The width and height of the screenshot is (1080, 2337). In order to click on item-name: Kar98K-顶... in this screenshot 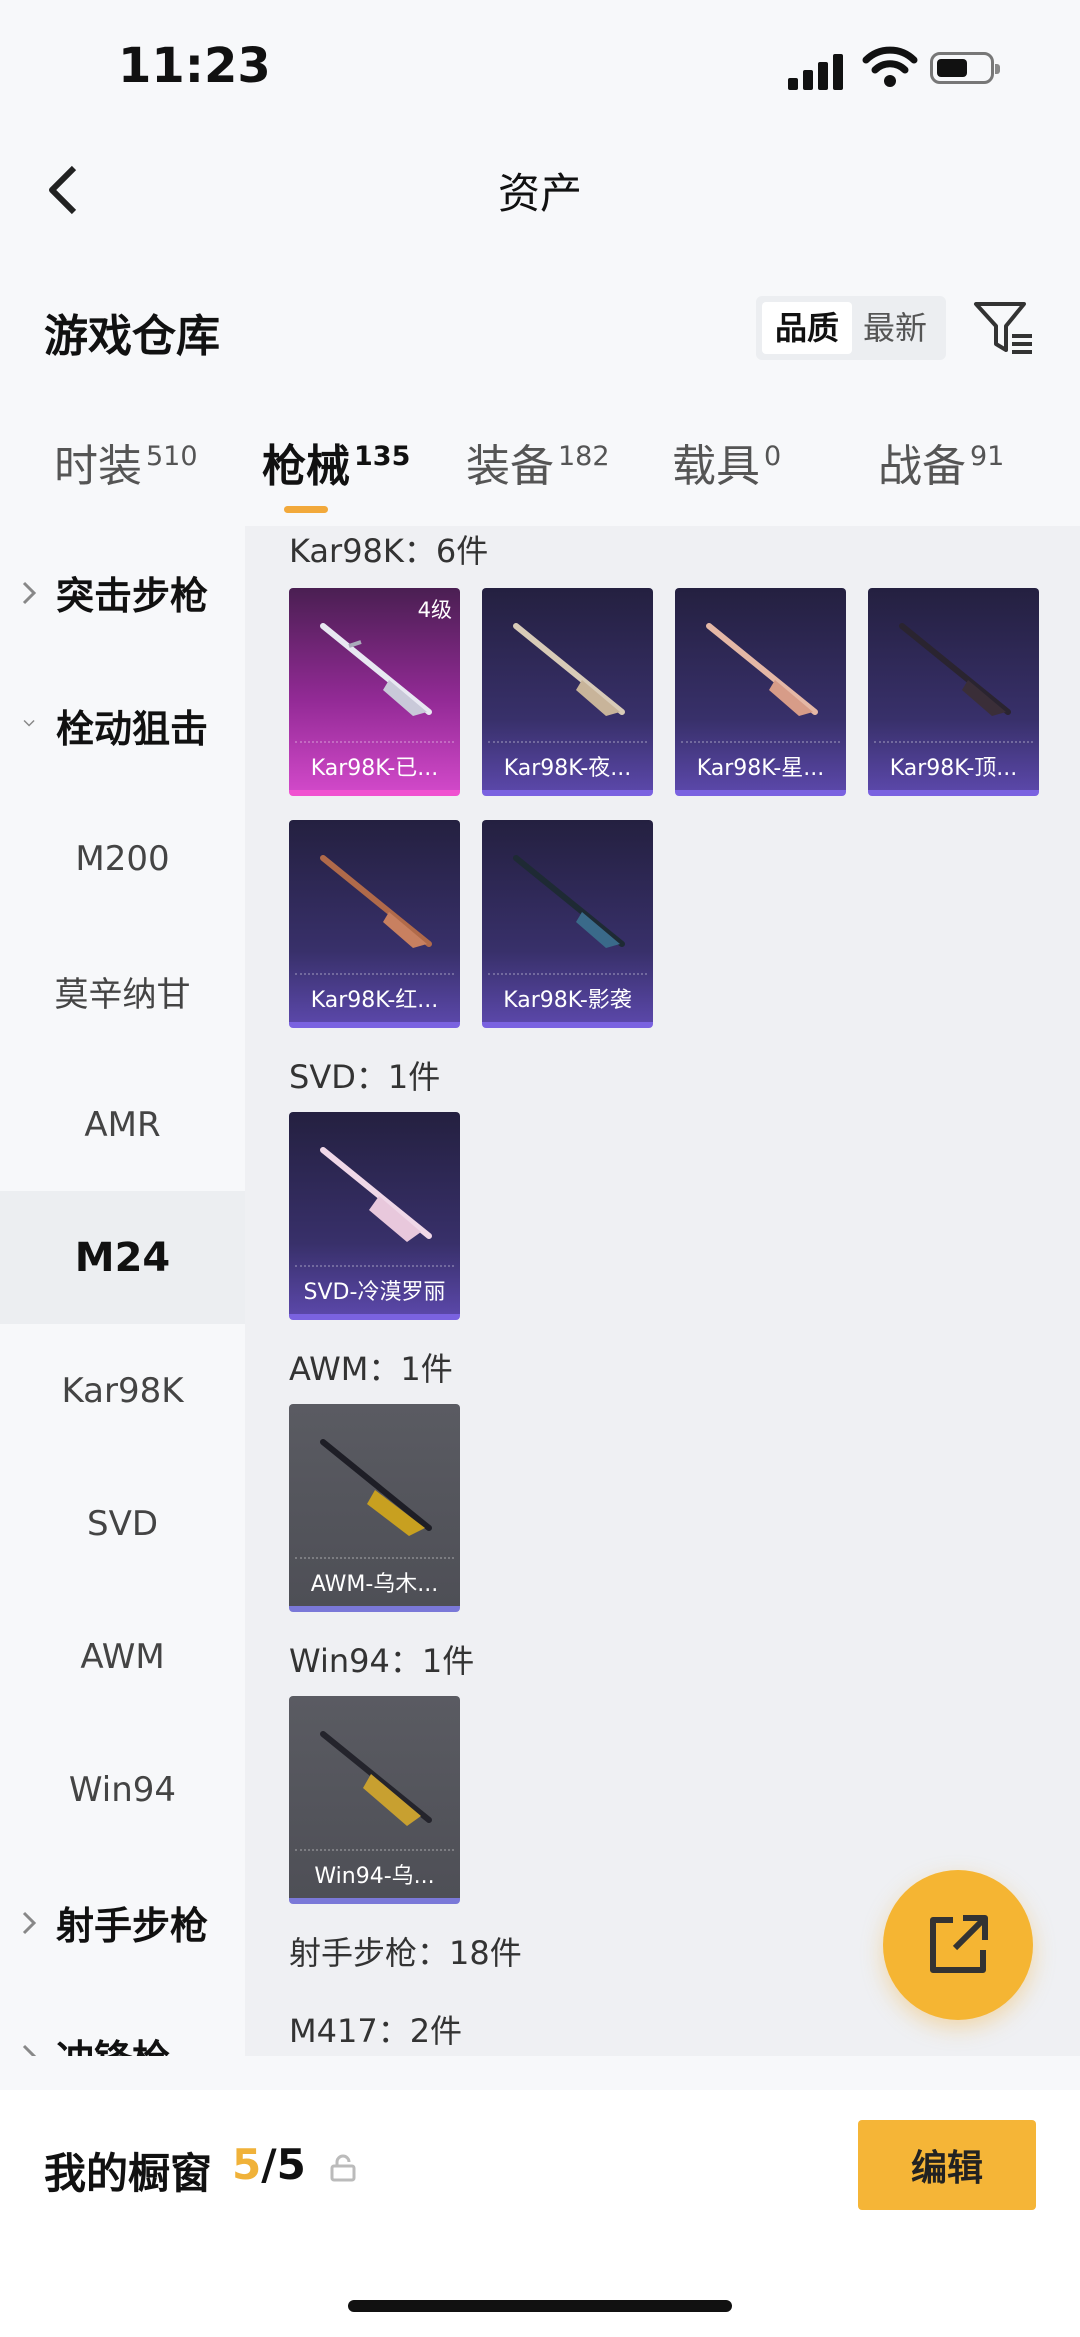, I will do `click(953, 768)`.